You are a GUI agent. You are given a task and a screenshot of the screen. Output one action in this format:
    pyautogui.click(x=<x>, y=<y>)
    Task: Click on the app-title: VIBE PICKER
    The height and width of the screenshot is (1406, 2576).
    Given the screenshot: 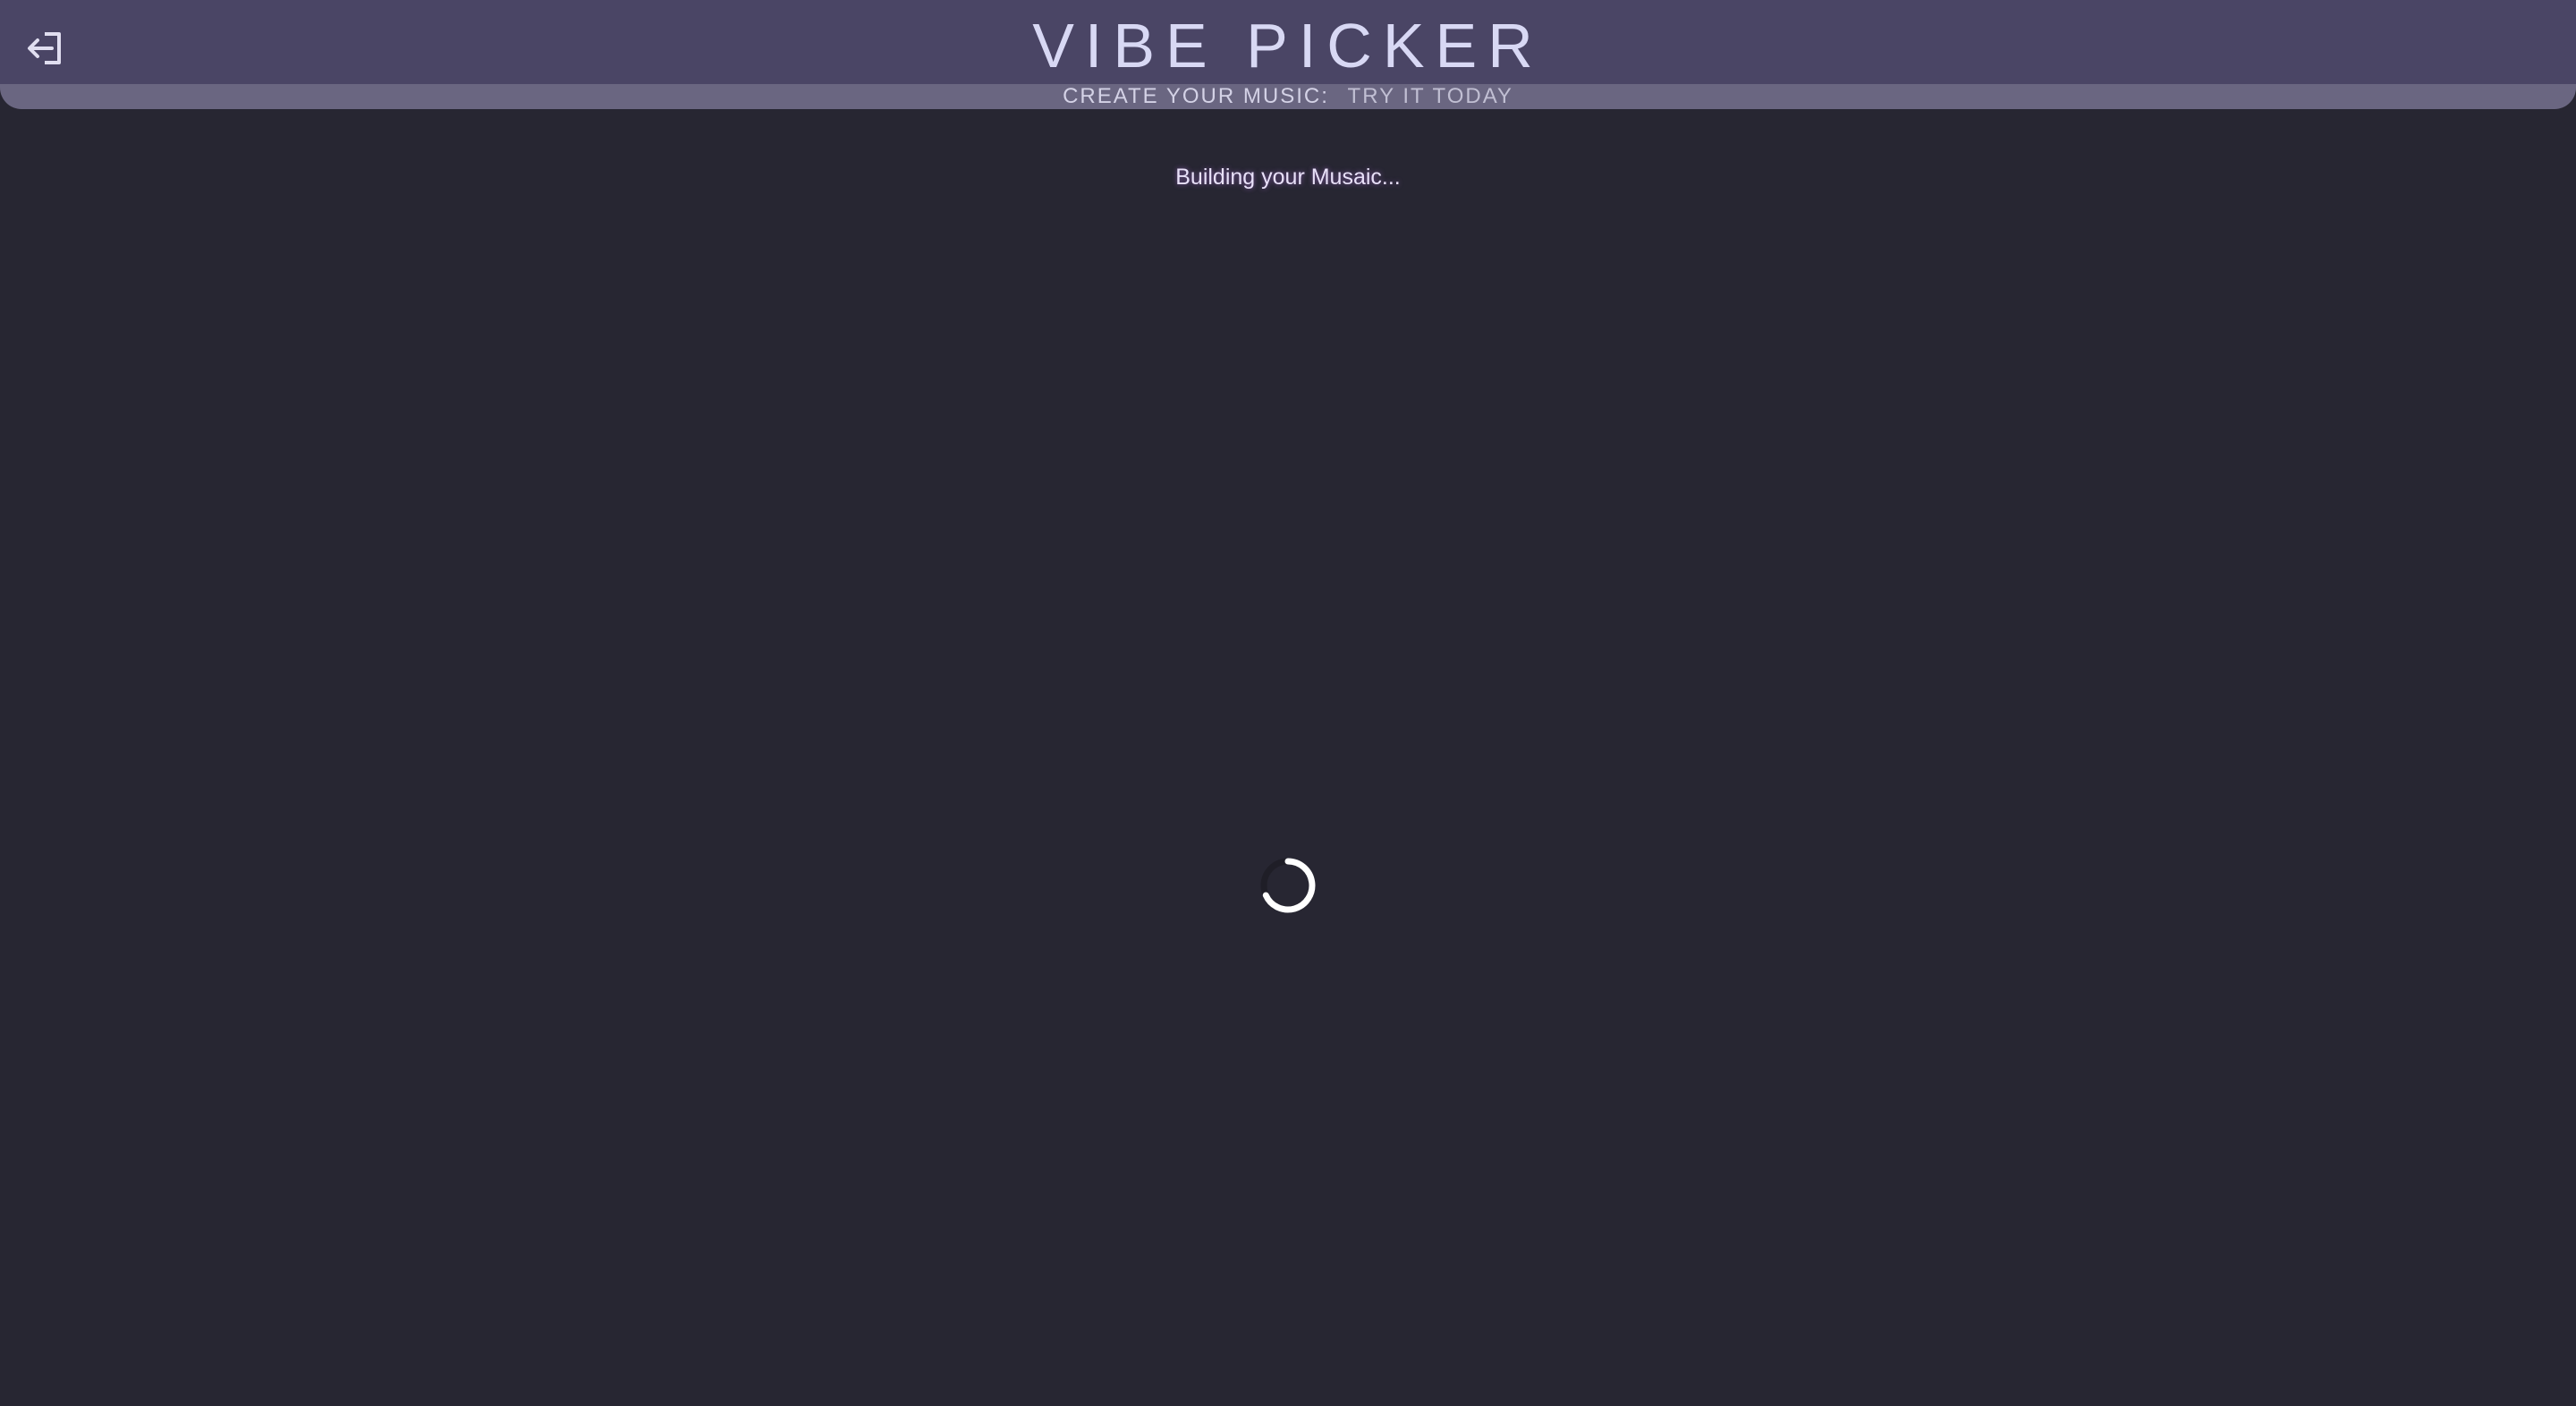 What is the action you would take?
    pyautogui.click(x=1288, y=45)
    